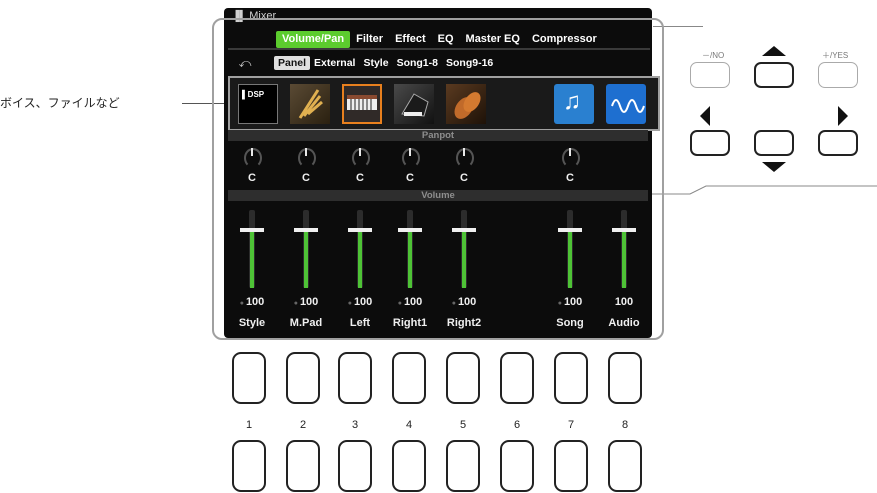 This screenshot has width=877, height=493. I want to click on volume-fader-mpad, so click(306, 250).